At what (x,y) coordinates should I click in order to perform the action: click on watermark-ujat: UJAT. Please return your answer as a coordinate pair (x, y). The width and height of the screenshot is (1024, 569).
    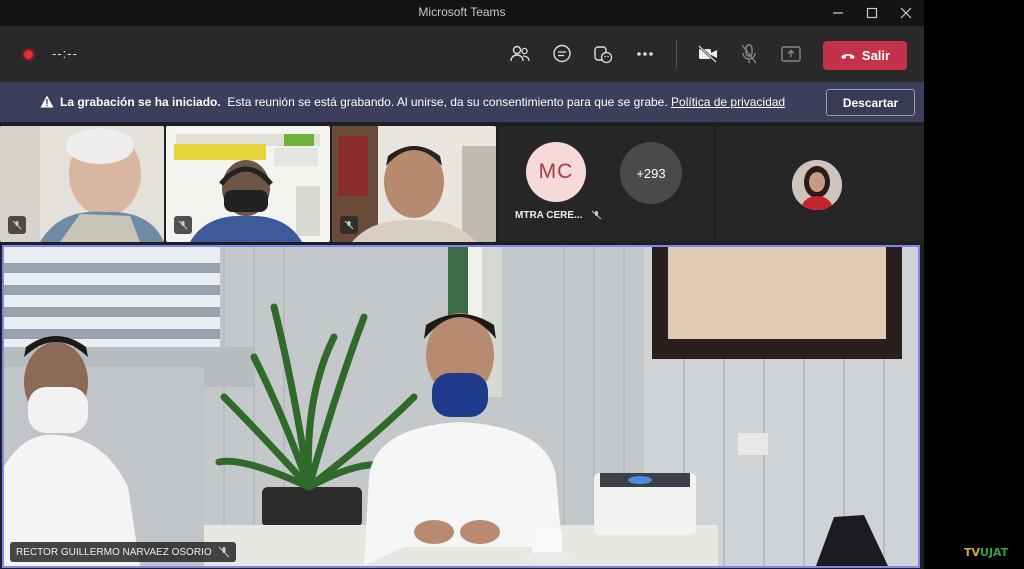
    Looking at the image, I should click on (994, 552).